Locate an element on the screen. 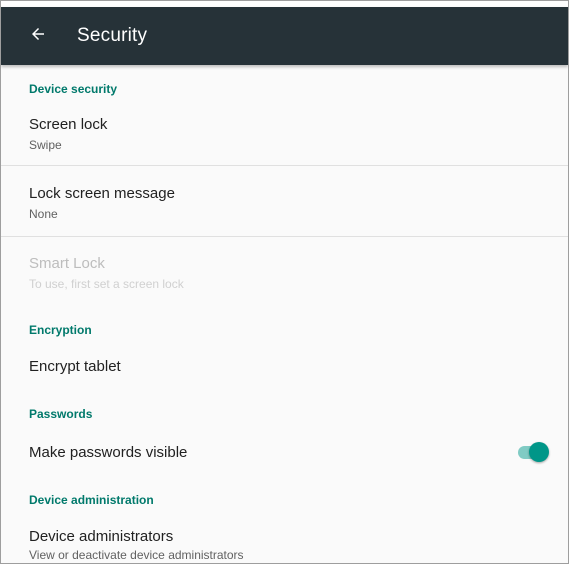 The height and width of the screenshot is (564, 569). lock-screen-message-summary: None is located at coordinates (43, 214).